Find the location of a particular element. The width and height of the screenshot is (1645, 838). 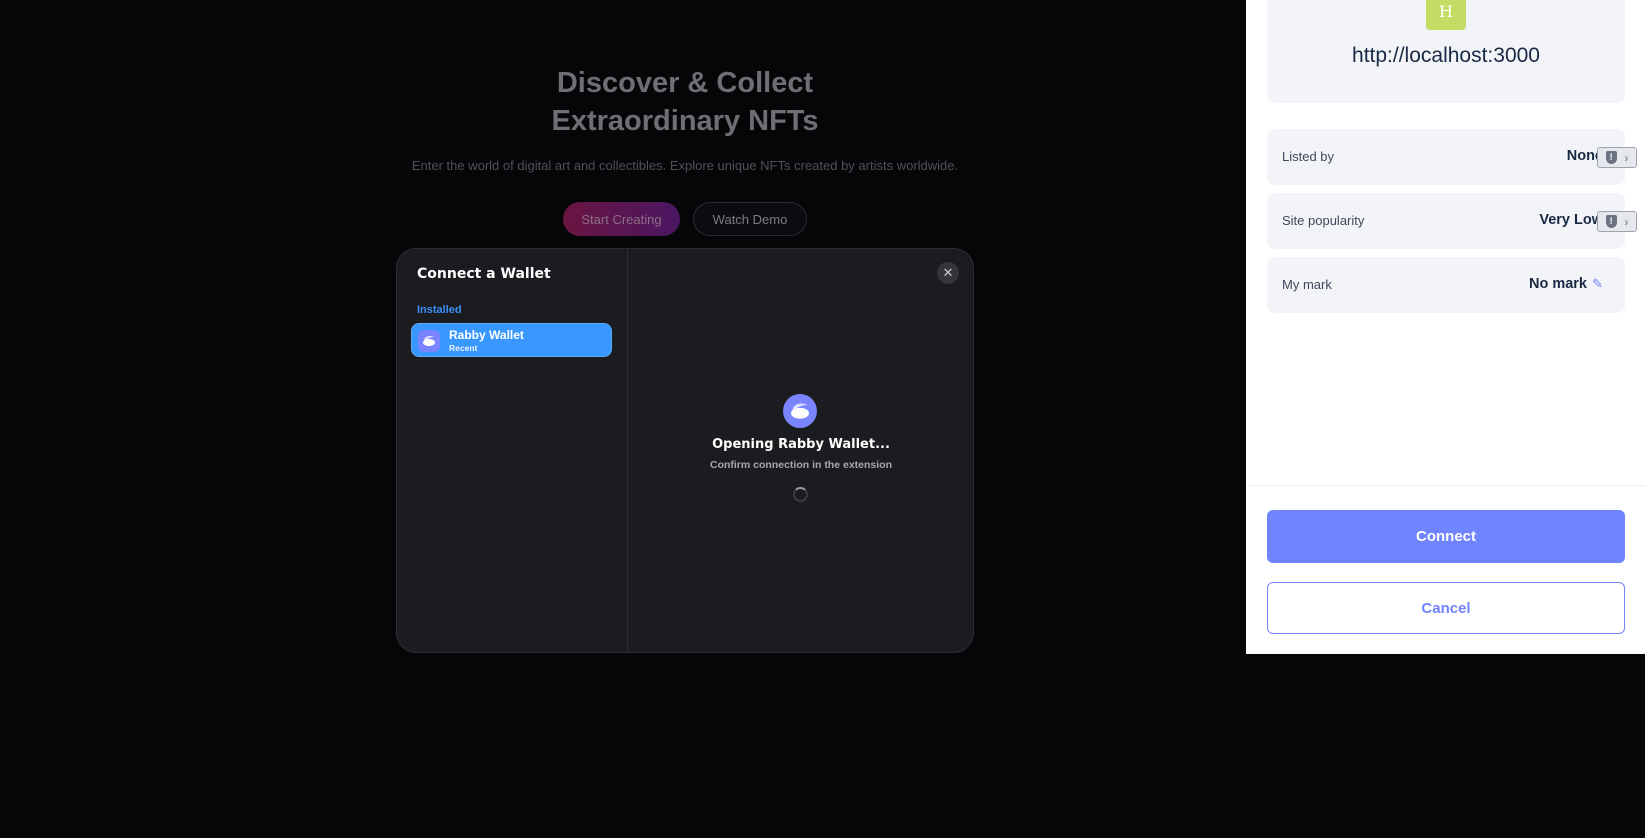

watch-demo-button: Watch Demo is located at coordinates (750, 219).